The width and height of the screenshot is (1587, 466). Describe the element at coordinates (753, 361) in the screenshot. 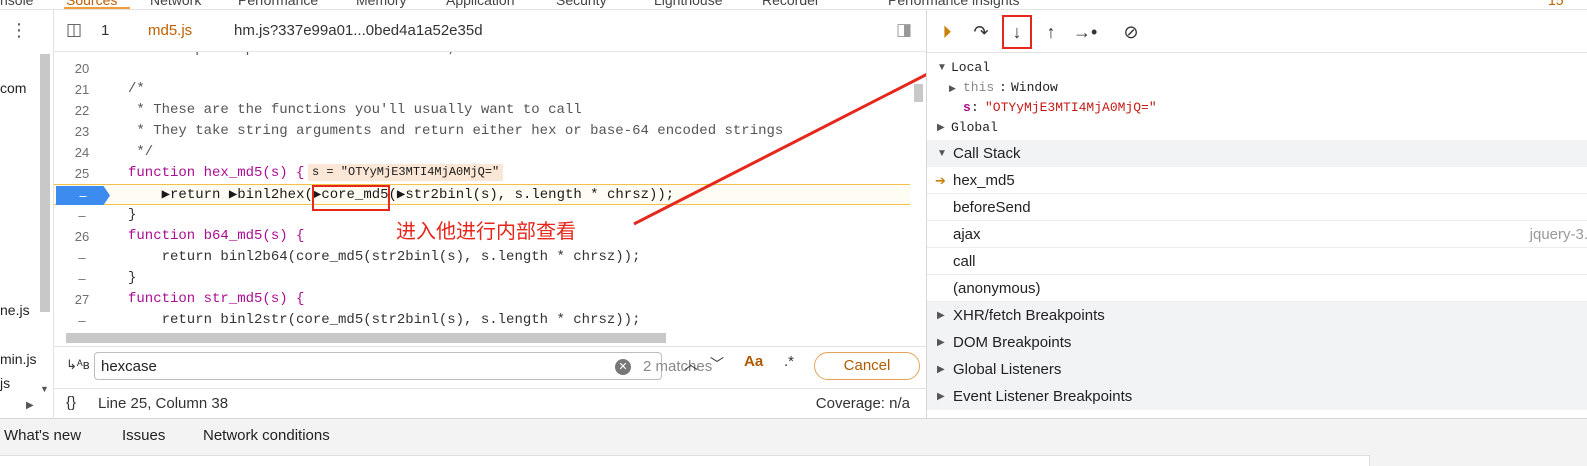

I see `match-case-button: Aa` at that location.